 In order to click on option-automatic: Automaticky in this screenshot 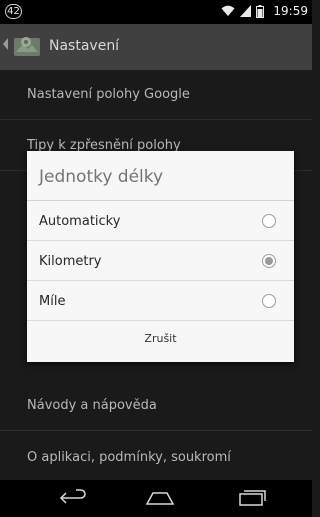, I will do `click(160, 221)`.